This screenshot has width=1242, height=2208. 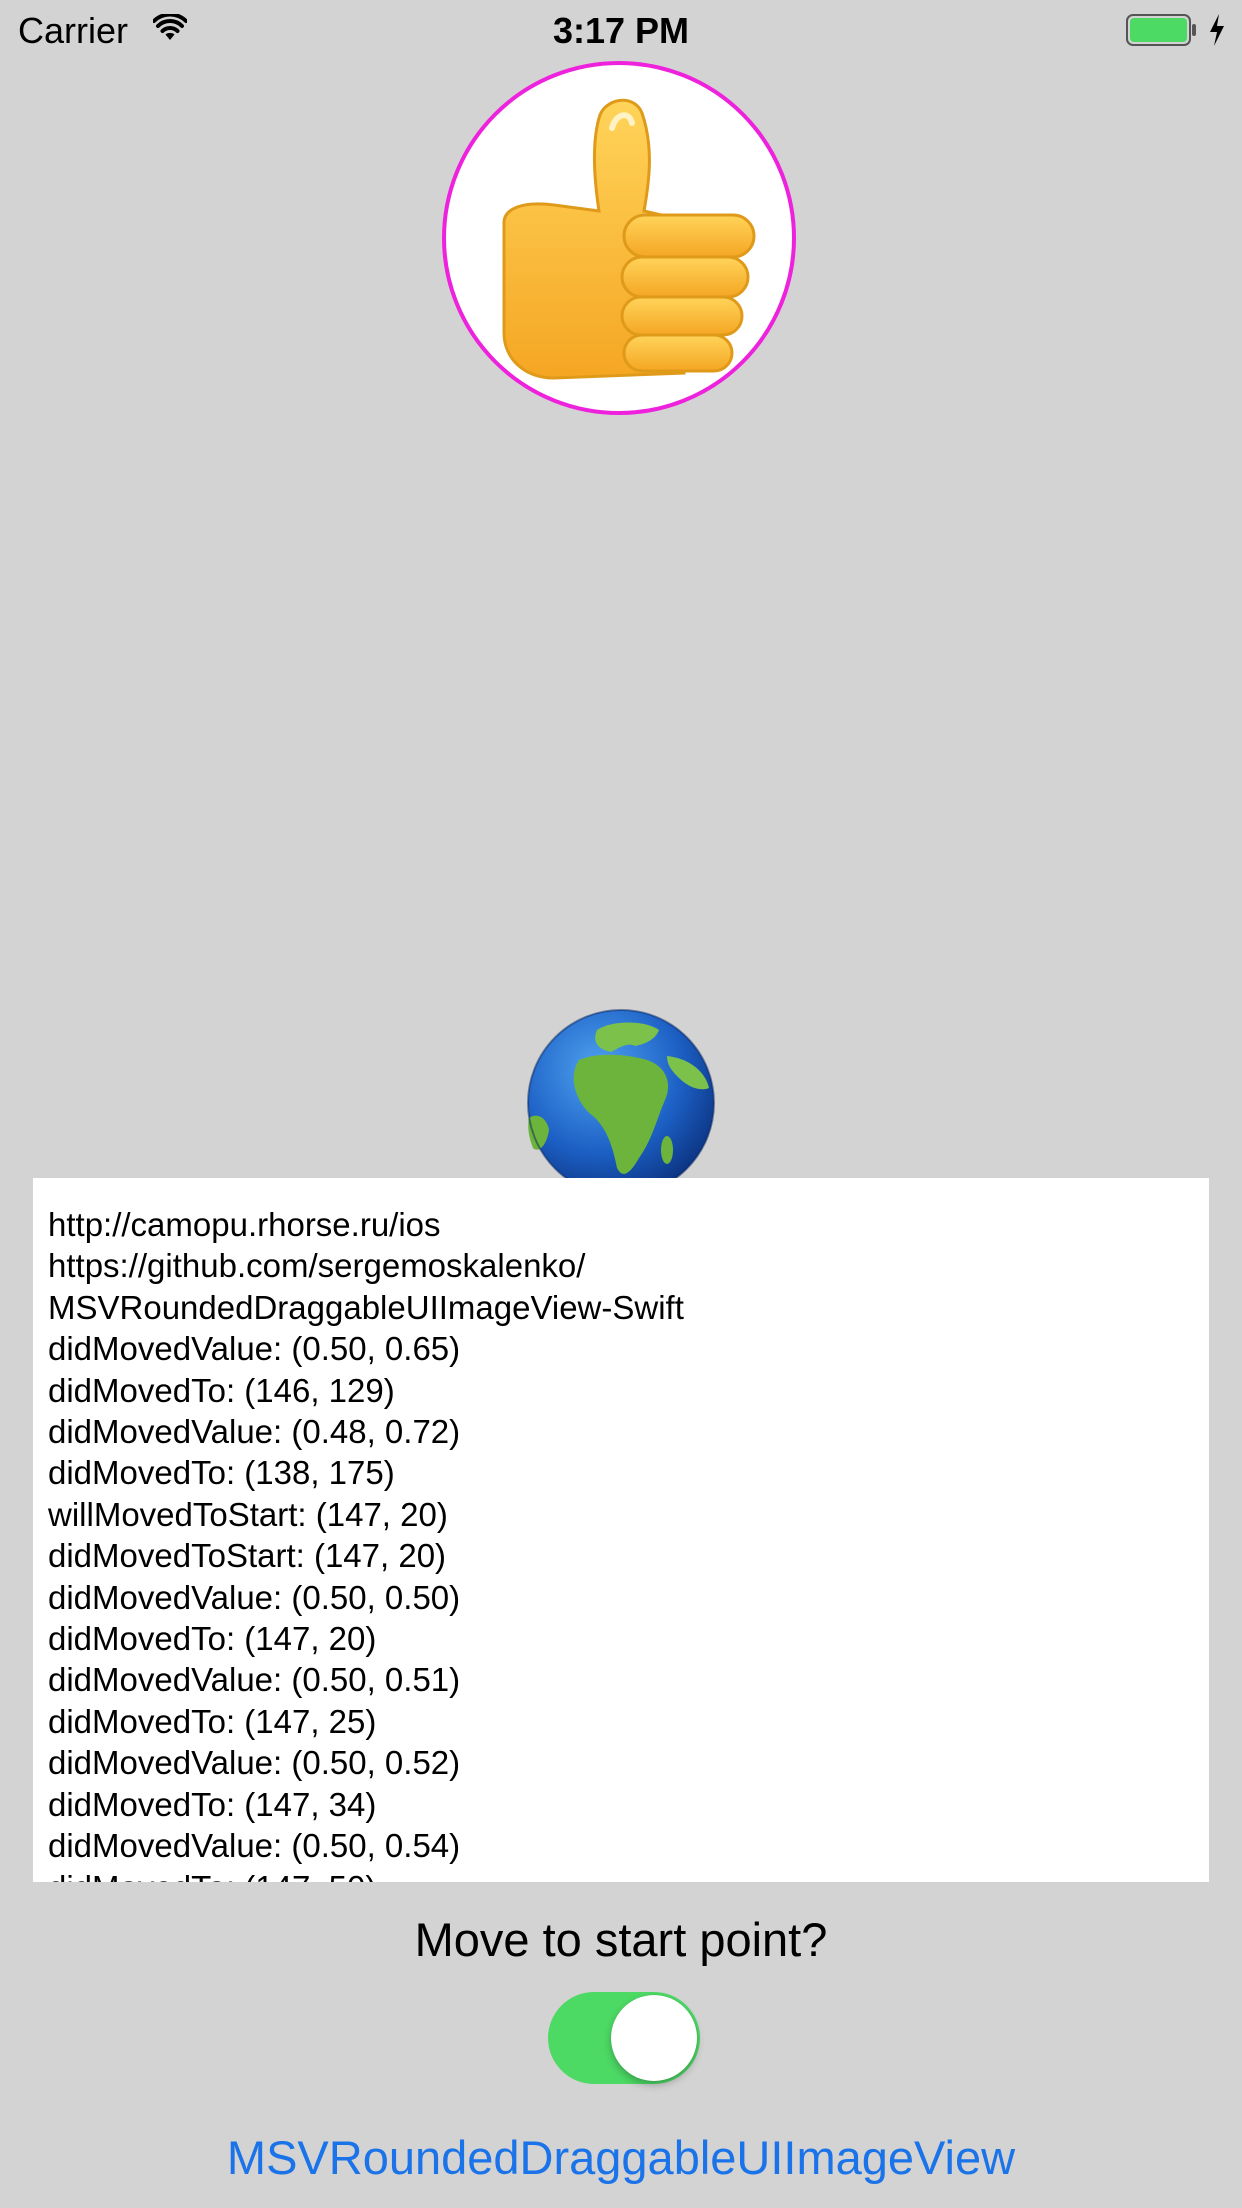 I want to click on thumbs-up-icon, so click(x=629, y=239).